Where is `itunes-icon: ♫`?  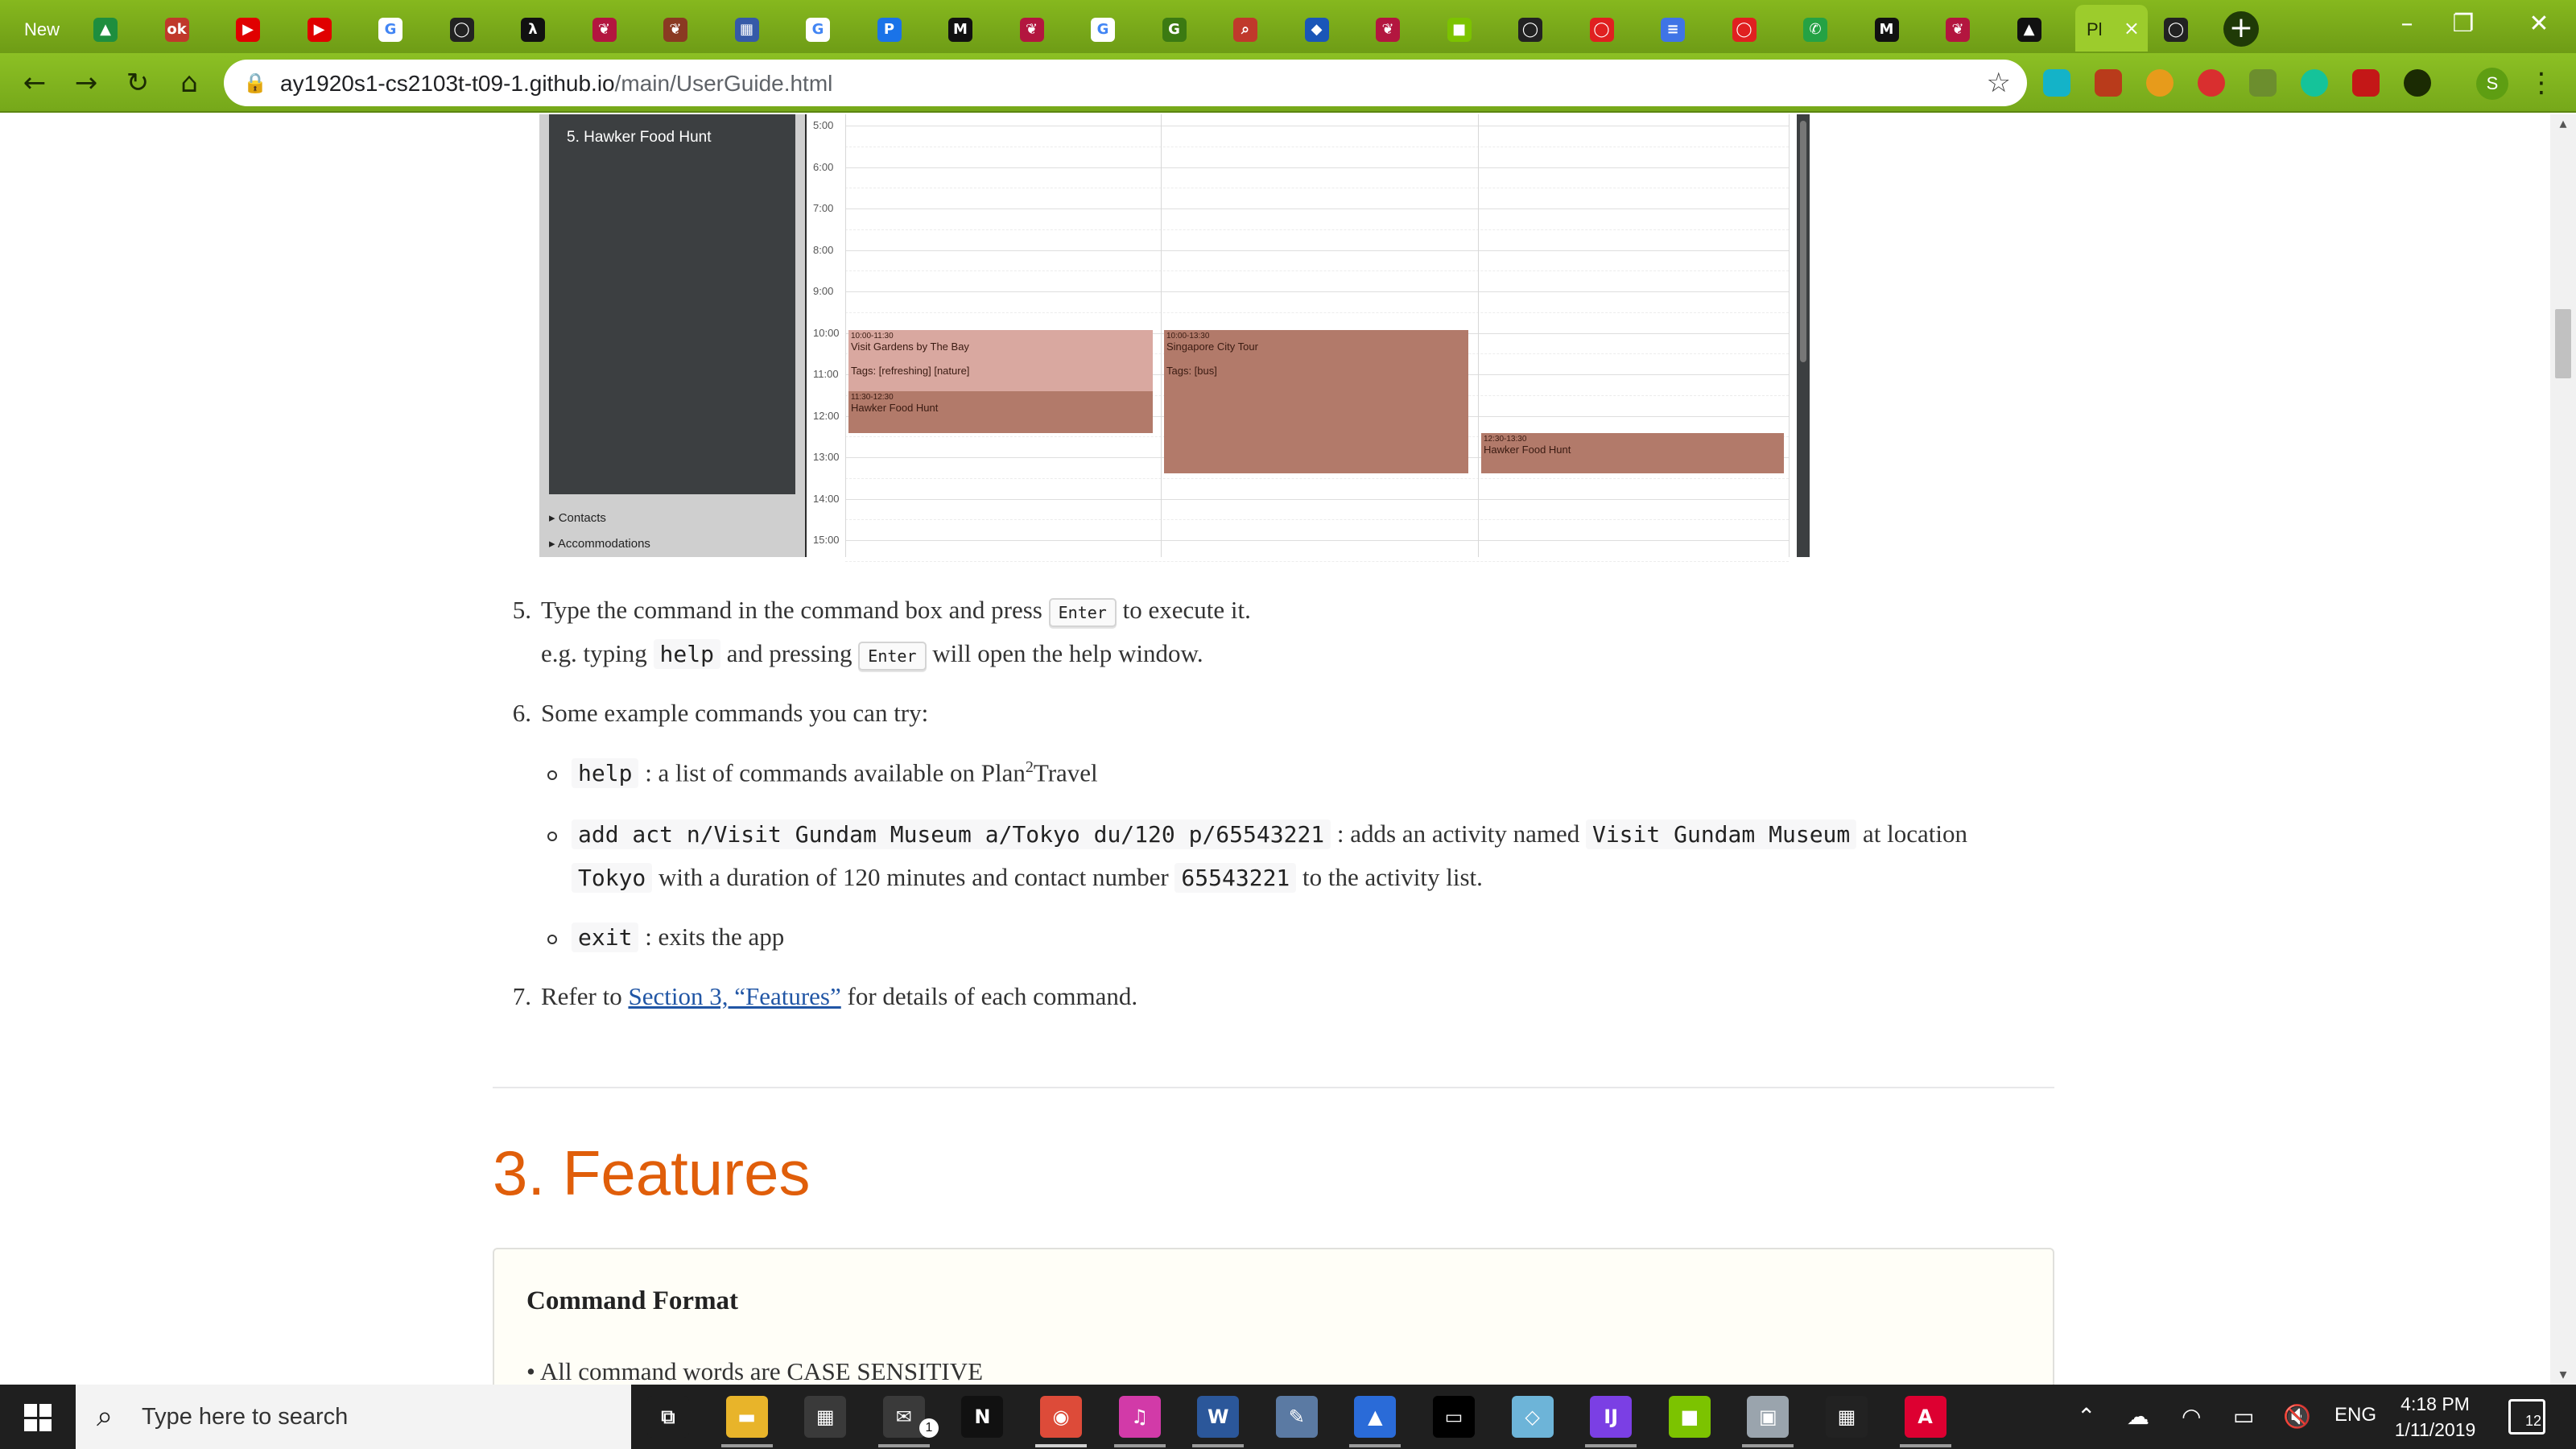 itunes-icon: ♫ is located at coordinates (1139, 1417).